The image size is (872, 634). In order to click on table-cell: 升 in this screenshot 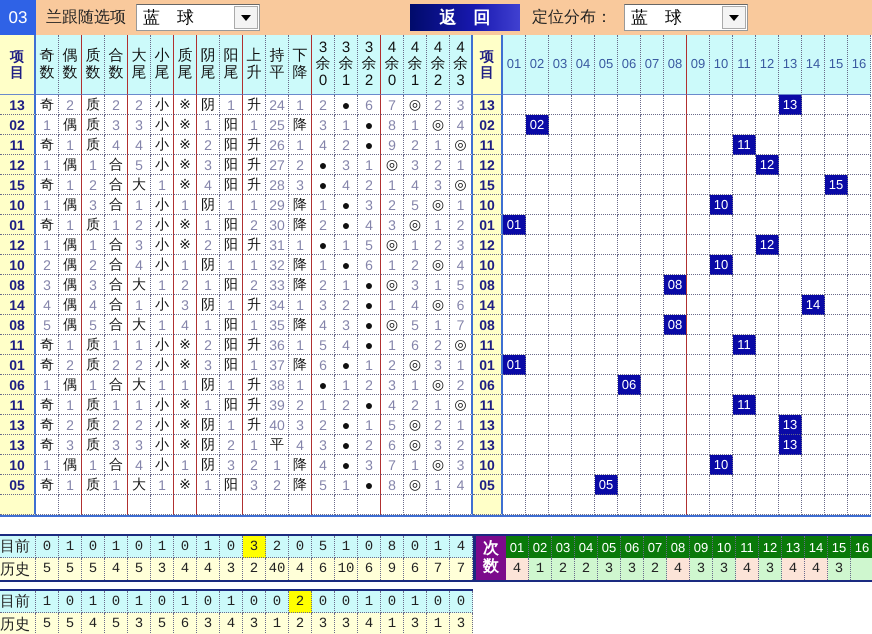, I will do `click(254, 405)`.